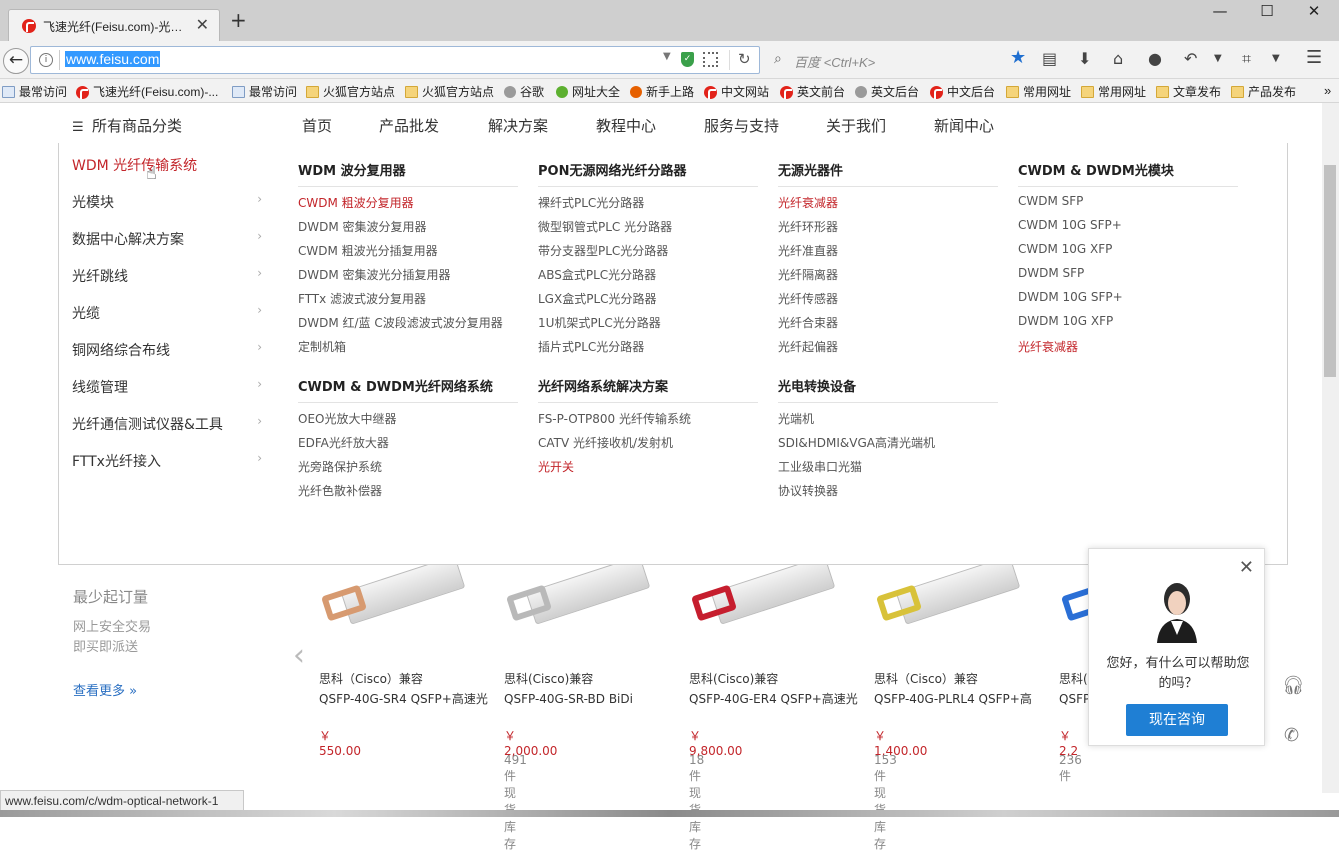 The height and width of the screenshot is (852, 1339). What do you see at coordinates (597, 274) in the screenshot?
I see `menu-link: ABS盒式PLC光分路器` at bounding box center [597, 274].